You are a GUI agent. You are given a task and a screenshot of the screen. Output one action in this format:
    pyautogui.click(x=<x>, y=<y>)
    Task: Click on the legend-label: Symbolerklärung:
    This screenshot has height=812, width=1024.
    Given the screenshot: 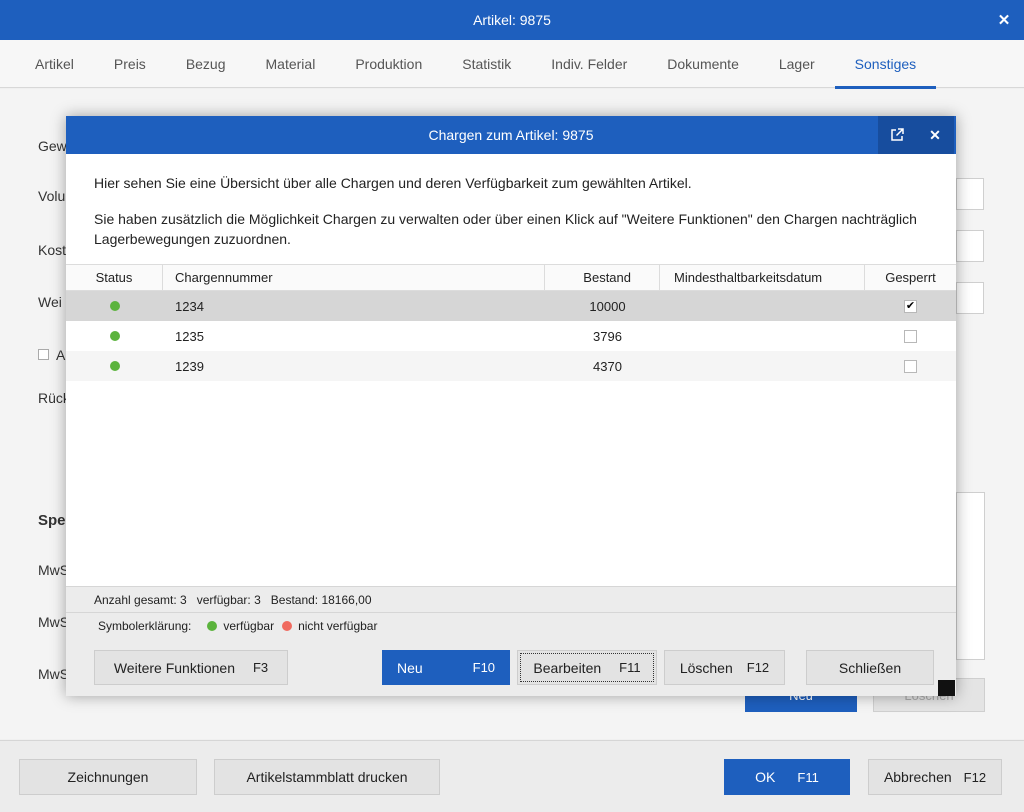 What is the action you would take?
    pyautogui.click(x=145, y=625)
    